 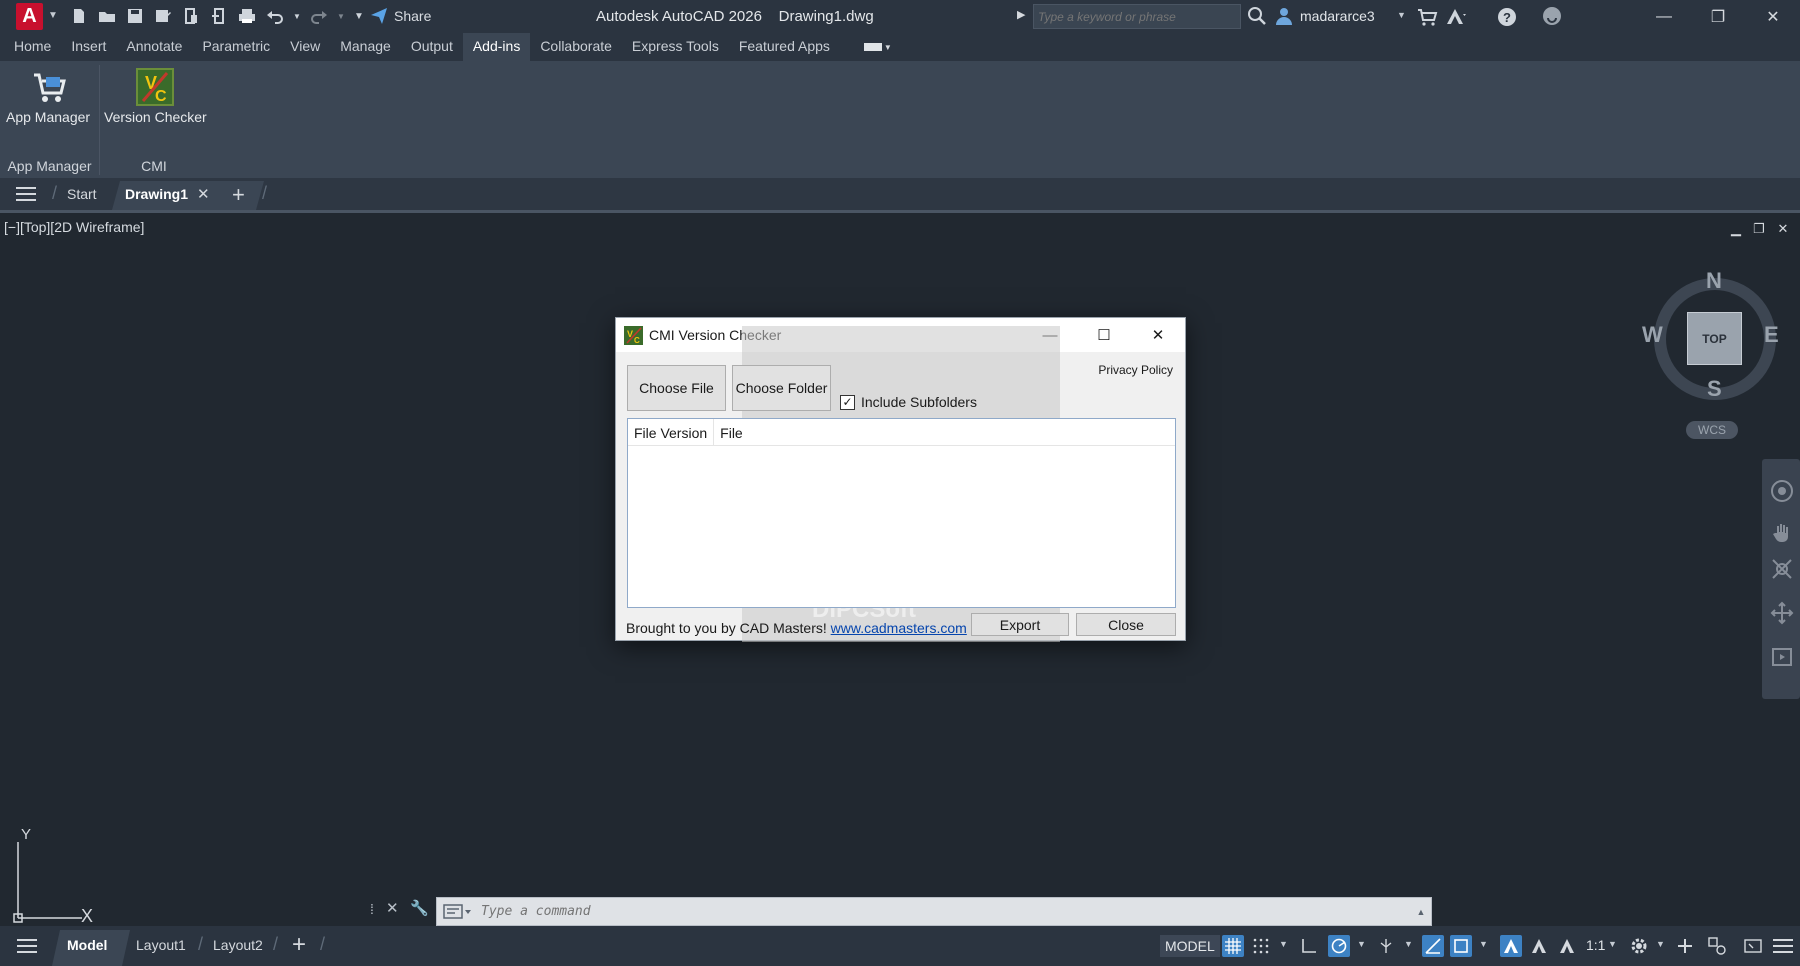 What do you see at coordinates (79, 16) in the screenshot?
I see `new-file-icon` at bounding box center [79, 16].